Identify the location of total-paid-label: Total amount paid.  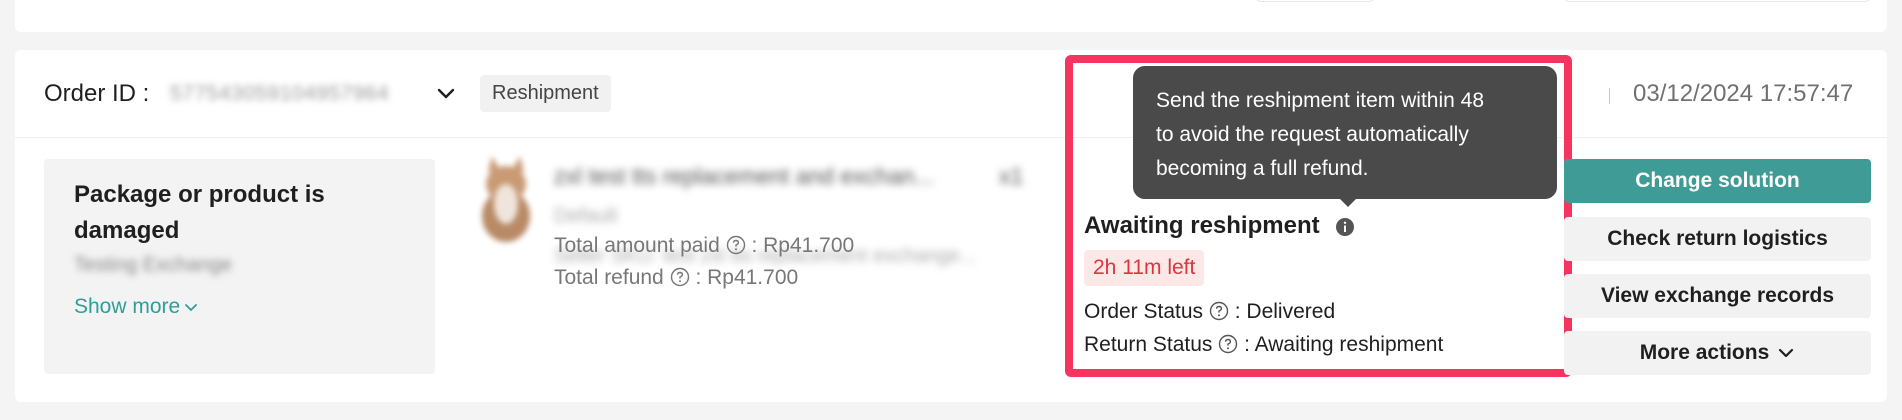
(637, 245).